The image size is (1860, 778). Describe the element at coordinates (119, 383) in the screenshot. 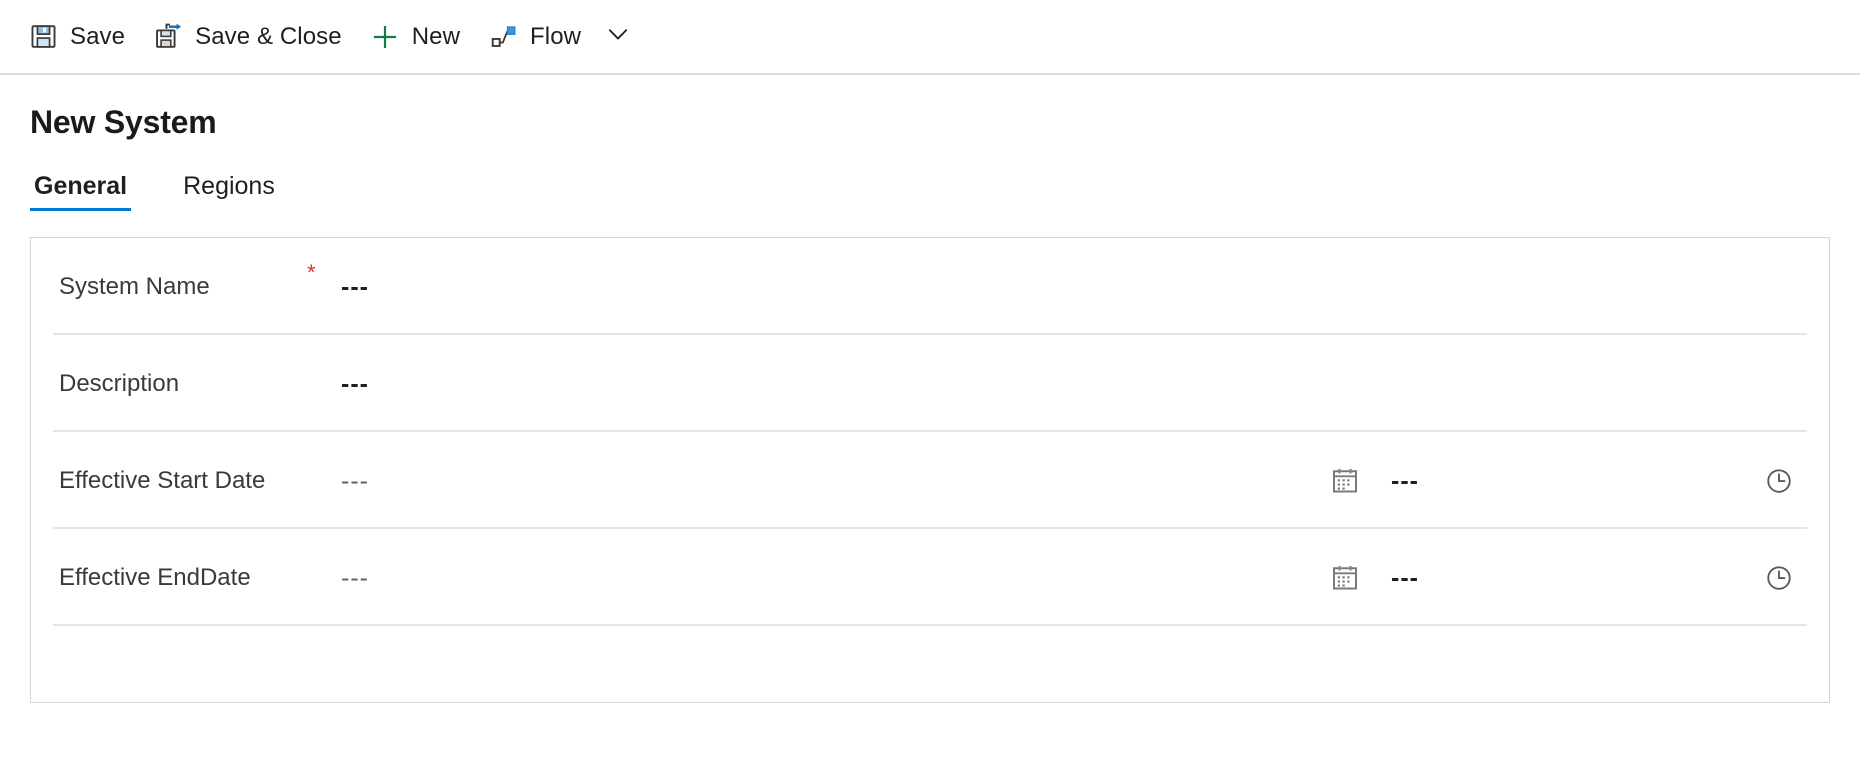

I see `field-label-description: Description` at that location.